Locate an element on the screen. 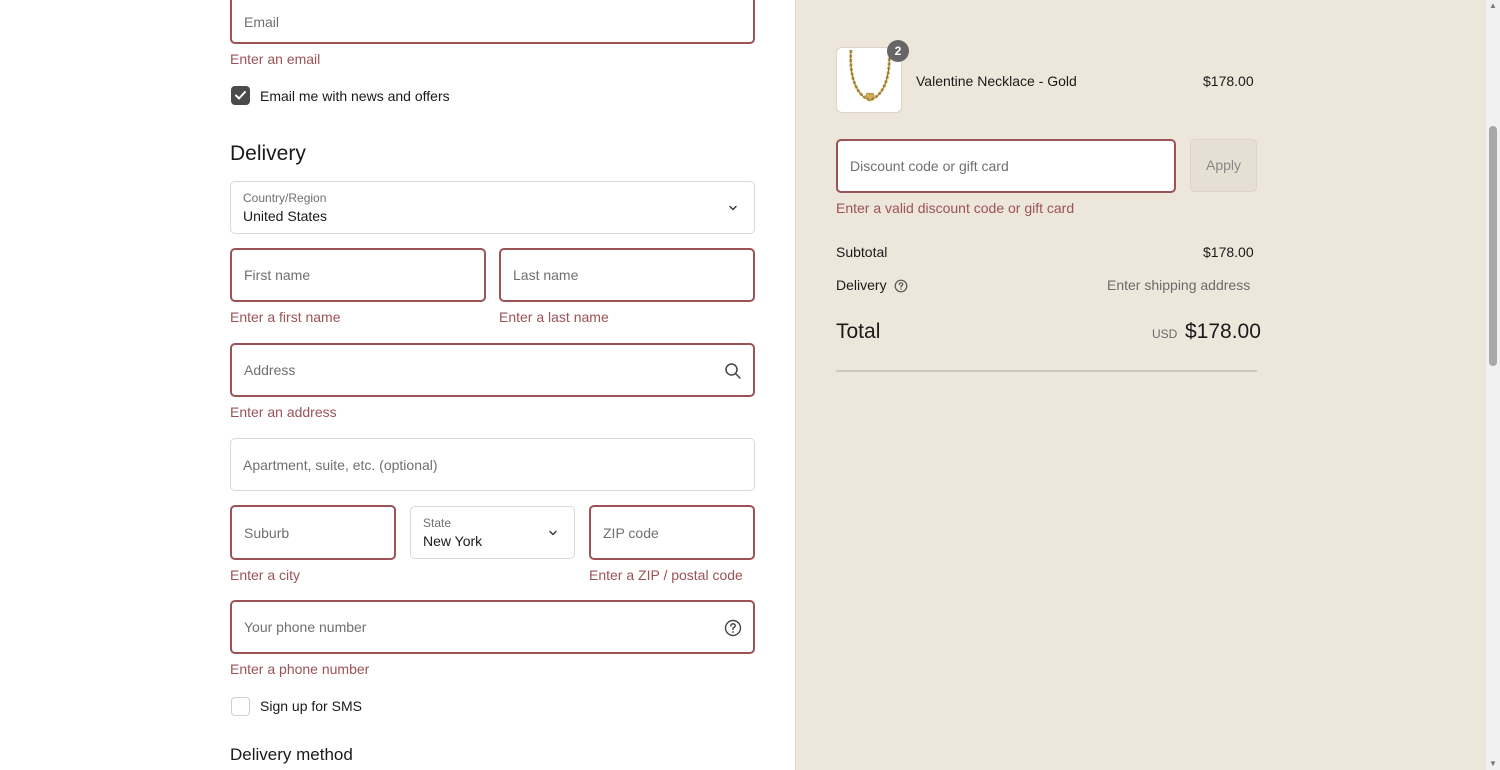 The image size is (1500, 770). first-name-input: First name is located at coordinates (358, 275).